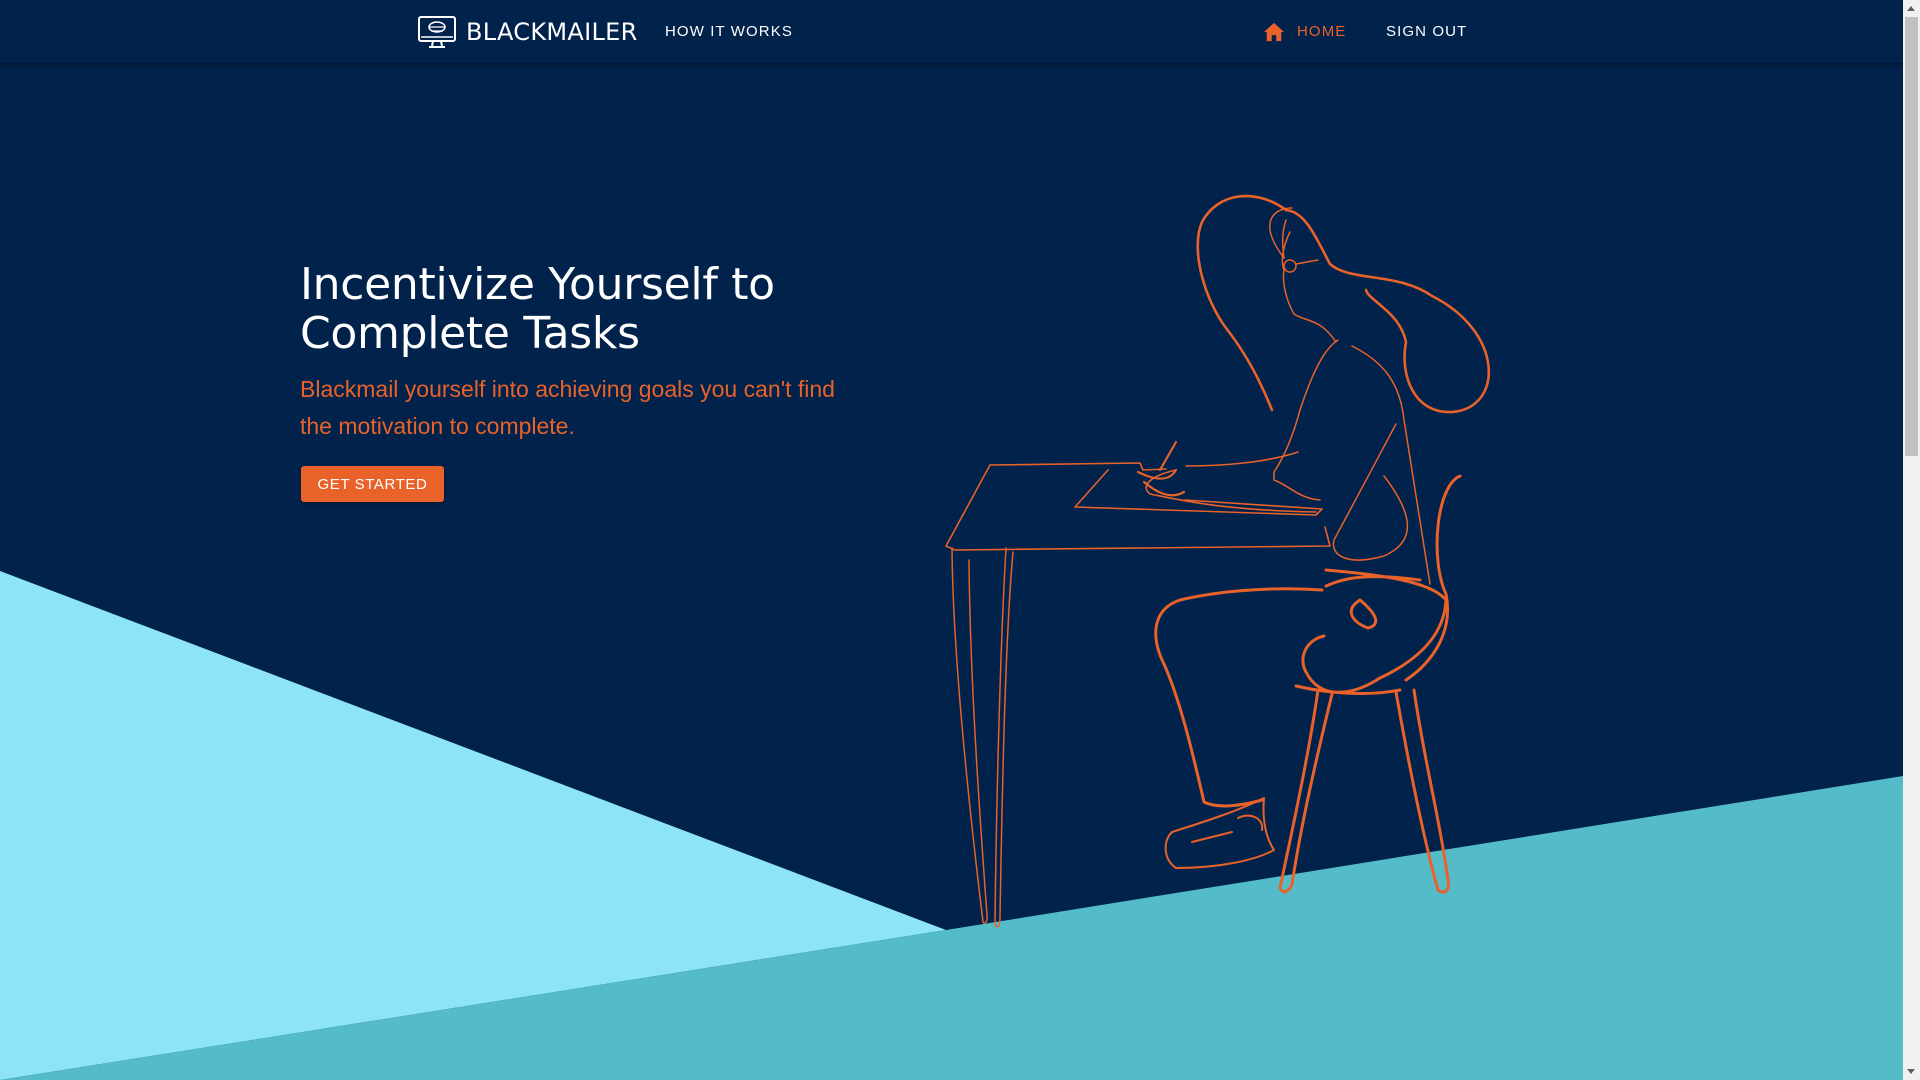 The image size is (1920, 1080). What do you see at coordinates (1911, 1071) in the screenshot?
I see `scroll-down-arrow-icon` at bounding box center [1911, 1071].